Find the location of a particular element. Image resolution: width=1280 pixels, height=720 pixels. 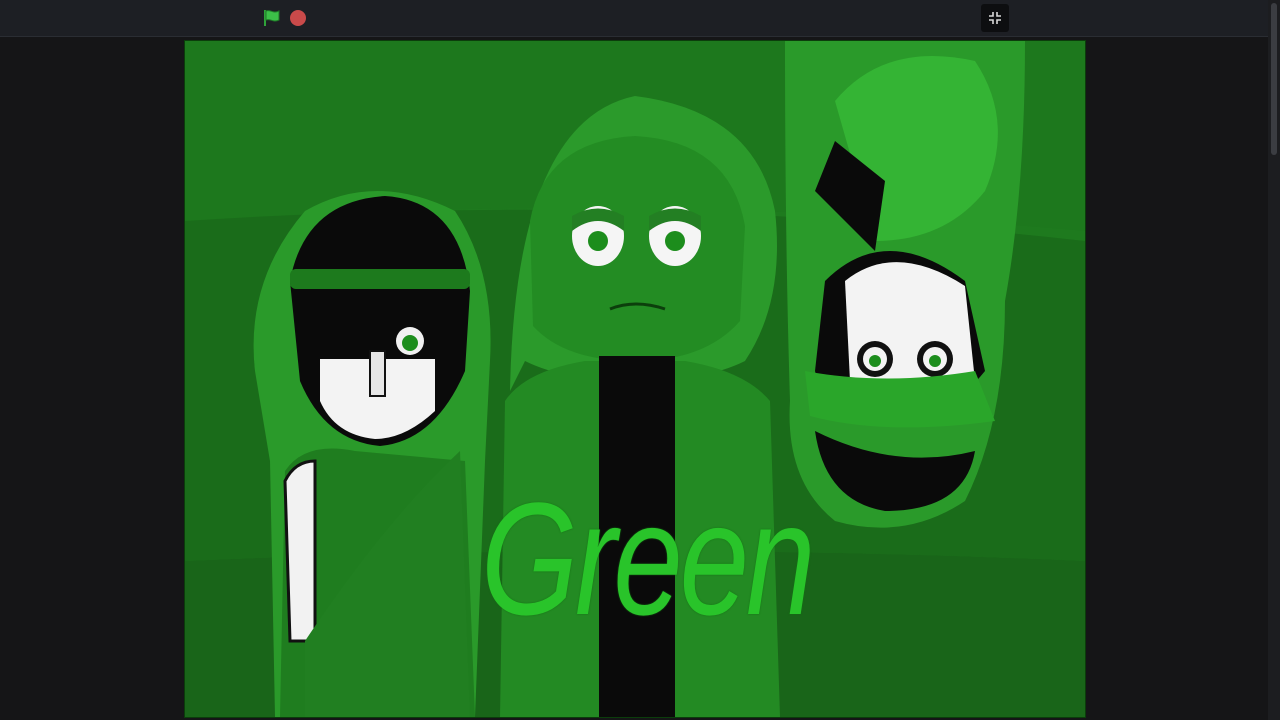

exit-fullscreen-icon is located at coordinates (995, 18).